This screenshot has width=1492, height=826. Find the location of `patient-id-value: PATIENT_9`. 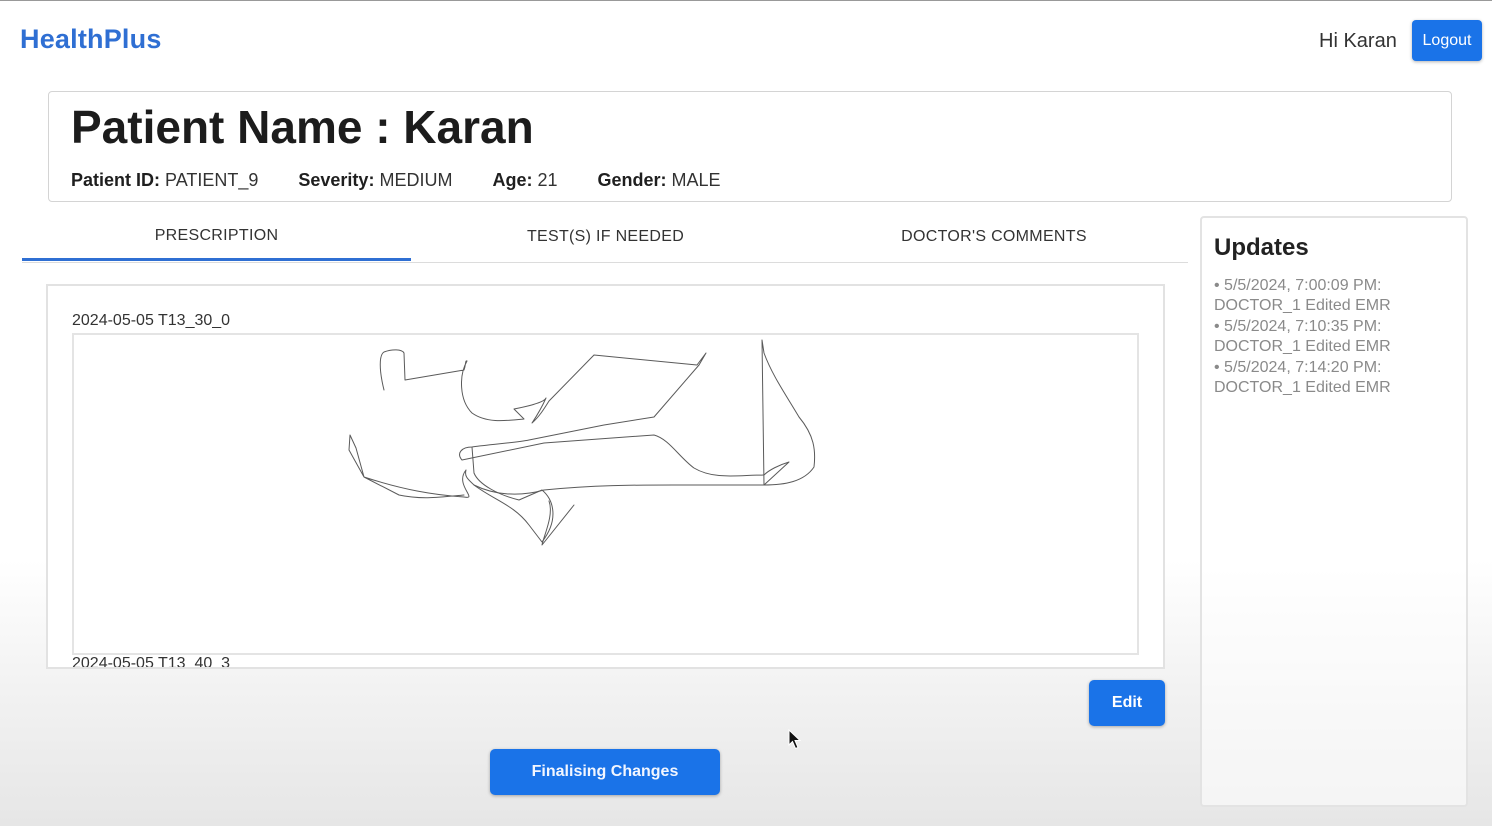

patient-id-value: PATIENT_9 is located at coordinates (212, 180).